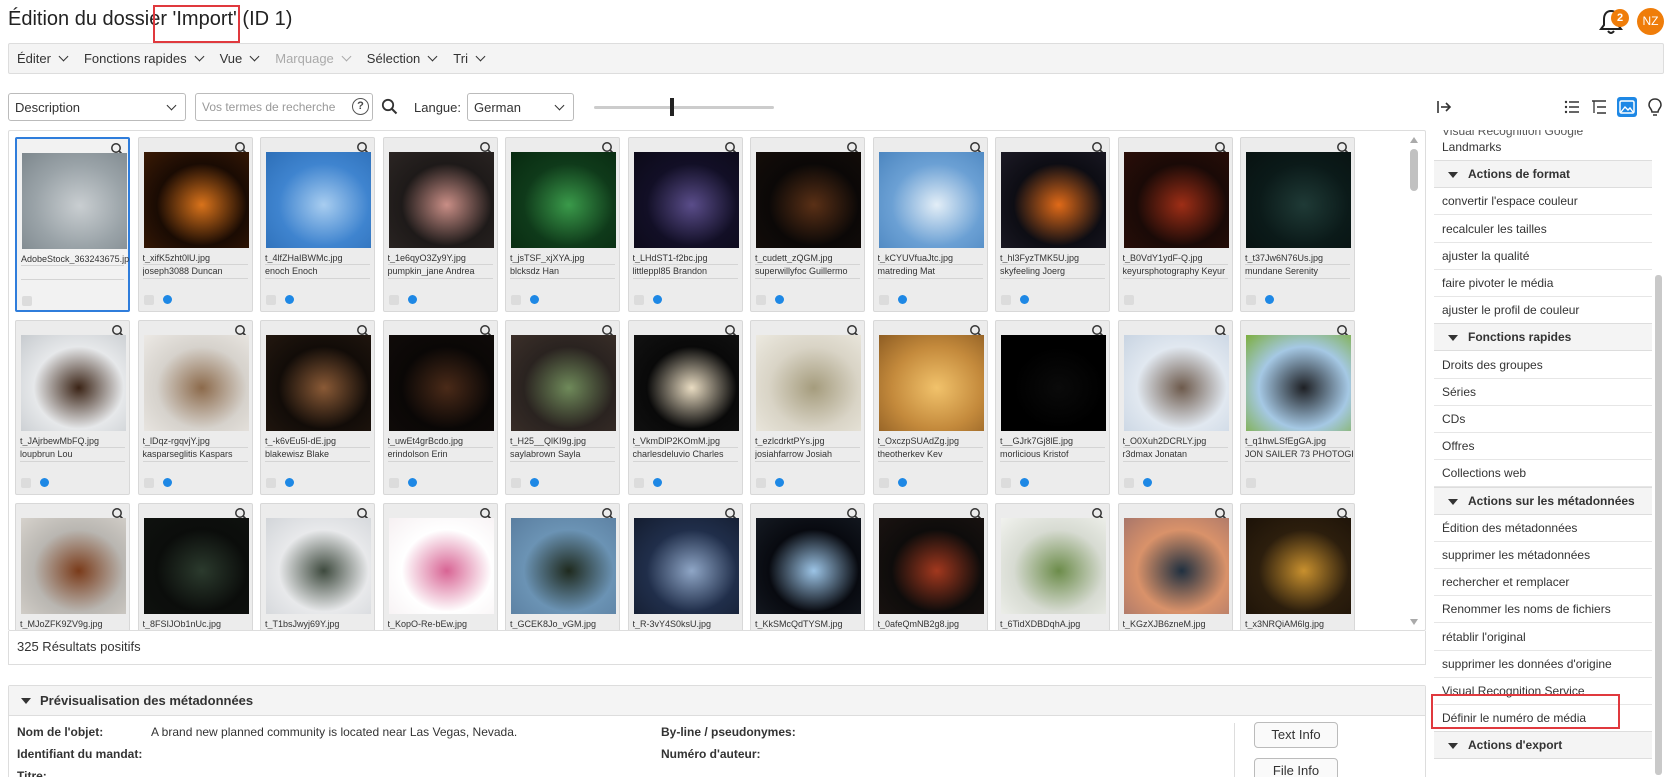 The width and height of the screenshot is (1666, 777). What do you see at coordinates (1414, 170) in the screenshot?
I see `scrollbar-thumb` at bounding box center [1414, 170].